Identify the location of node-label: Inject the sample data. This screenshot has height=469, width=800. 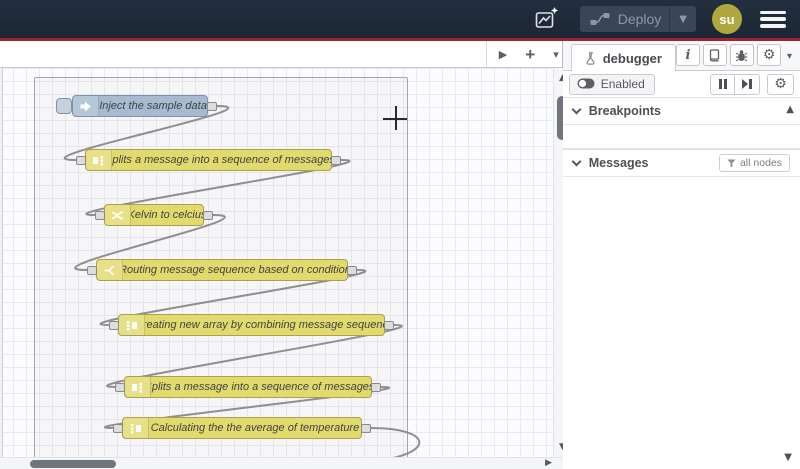
(153, 106).